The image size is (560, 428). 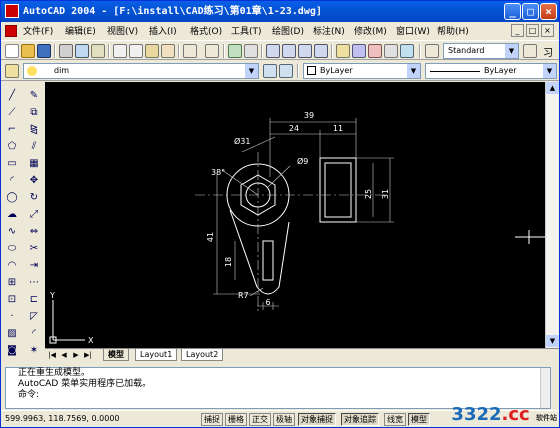 What do you see at coordinates (12, 181) in the screenshot?
I see `arc-icon: ◜` at bounding box center [12, 181].